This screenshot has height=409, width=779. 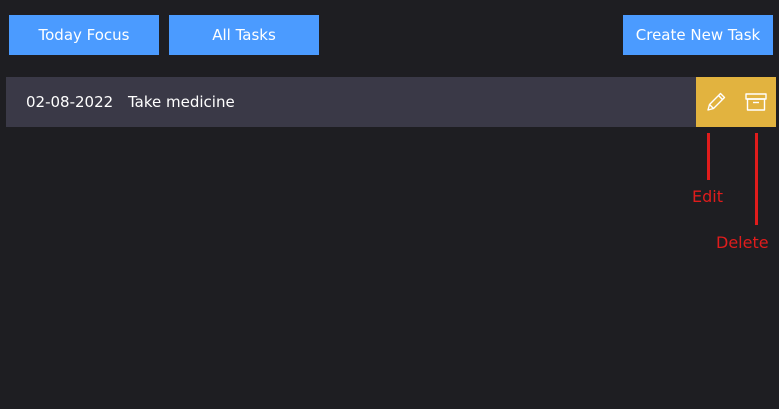 I want to click on delete-button, so click(x=756, y=102).